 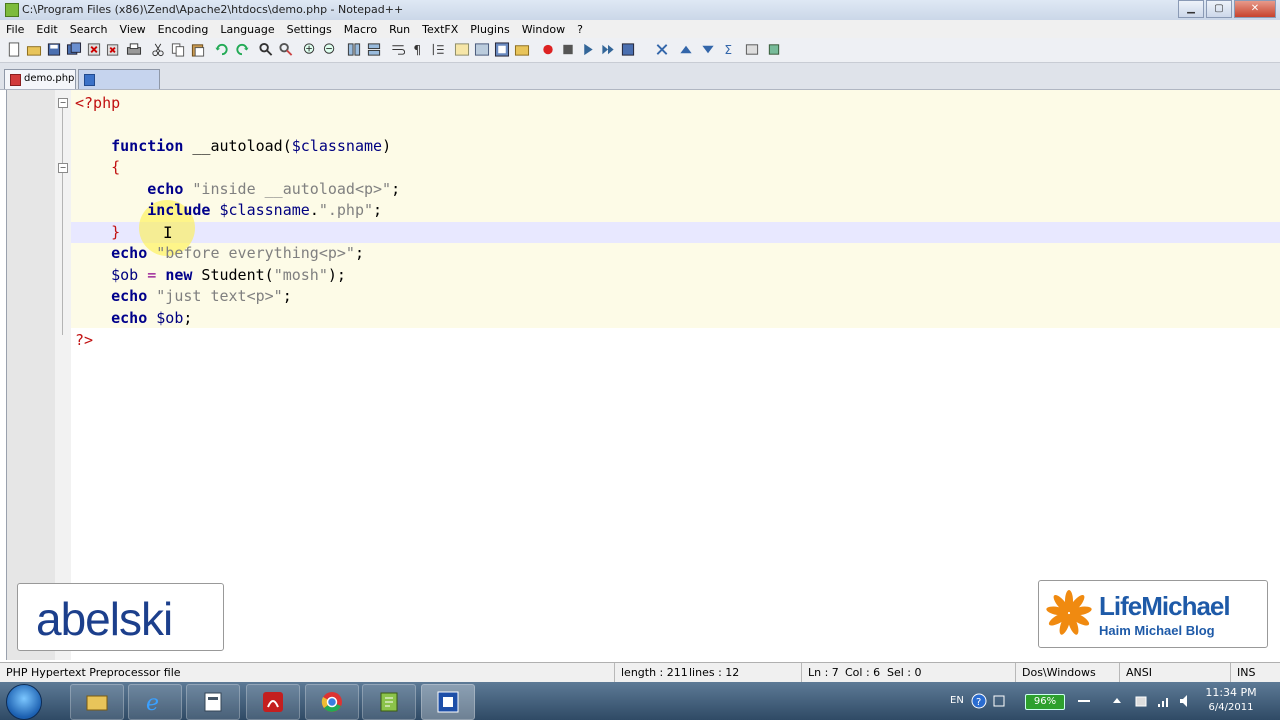 I want to click on taskbar-document-app, so click(x=213, y=702).